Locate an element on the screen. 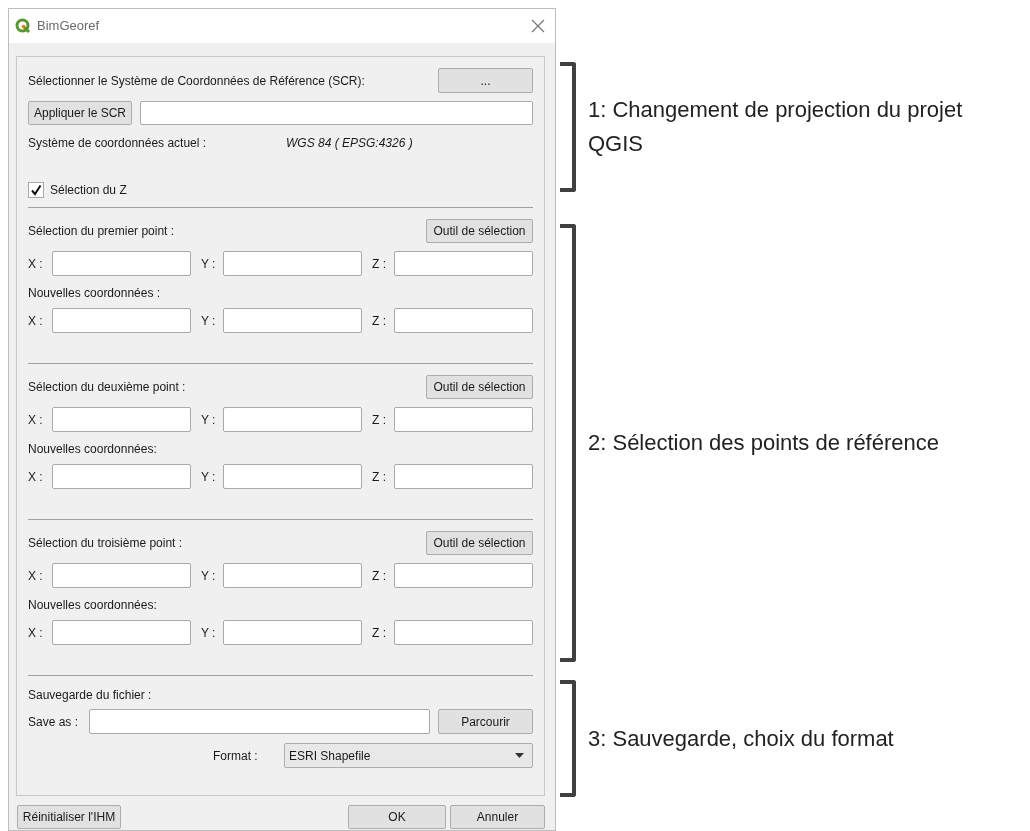 The image size is (1030, 831). annotation-text: 2: Sélection des points de référence is located at coordinates (763, 443).